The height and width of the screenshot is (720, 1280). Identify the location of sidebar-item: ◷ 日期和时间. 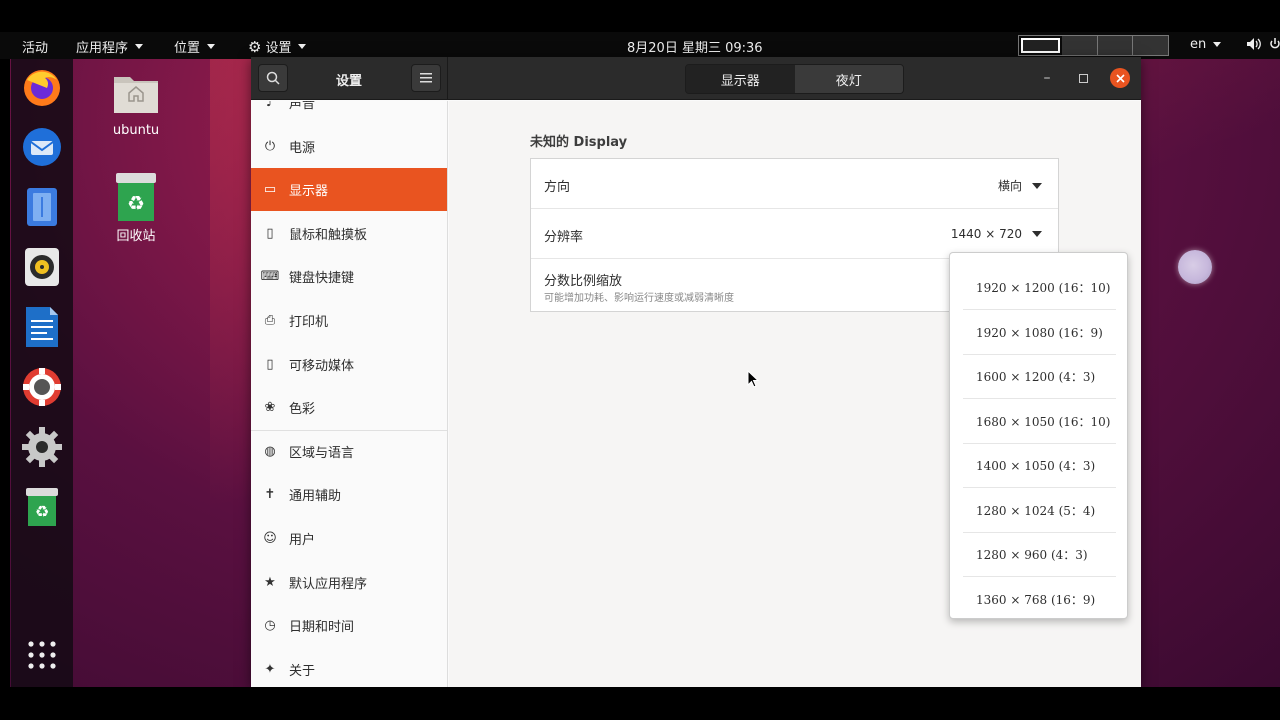
(349, 625).